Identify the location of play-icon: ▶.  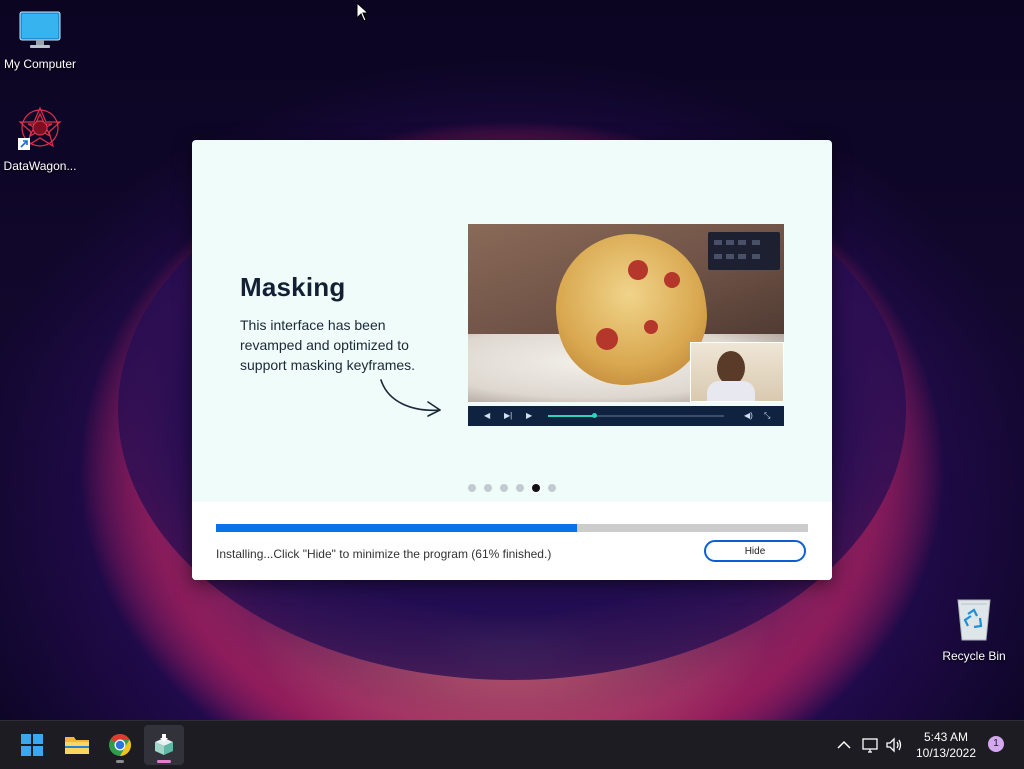
(529, 415).